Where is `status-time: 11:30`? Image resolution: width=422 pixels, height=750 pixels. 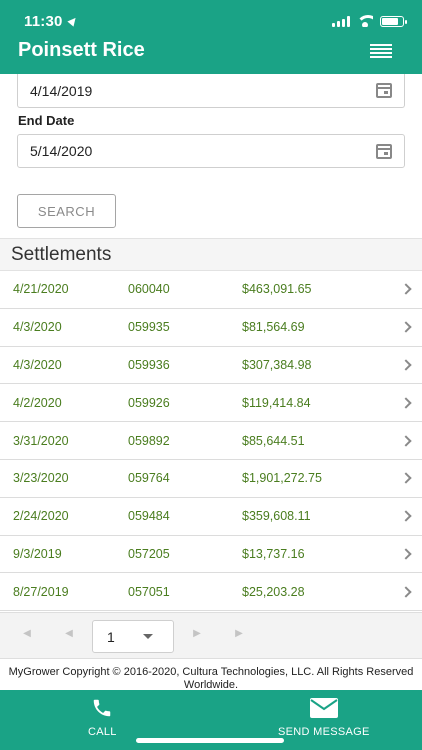
status-time: 11:30 is located at coordinates (43, 21).